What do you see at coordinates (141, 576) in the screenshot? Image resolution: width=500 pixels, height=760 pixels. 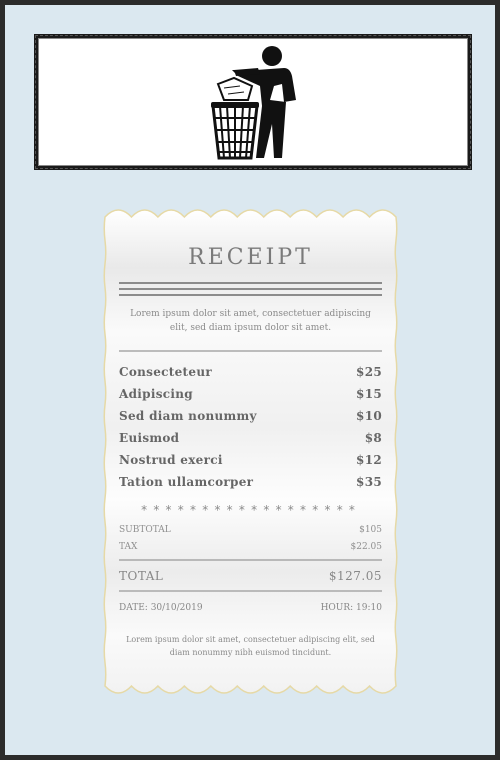 I see `total-label: TOTAL` at bounding box center [141, 576].